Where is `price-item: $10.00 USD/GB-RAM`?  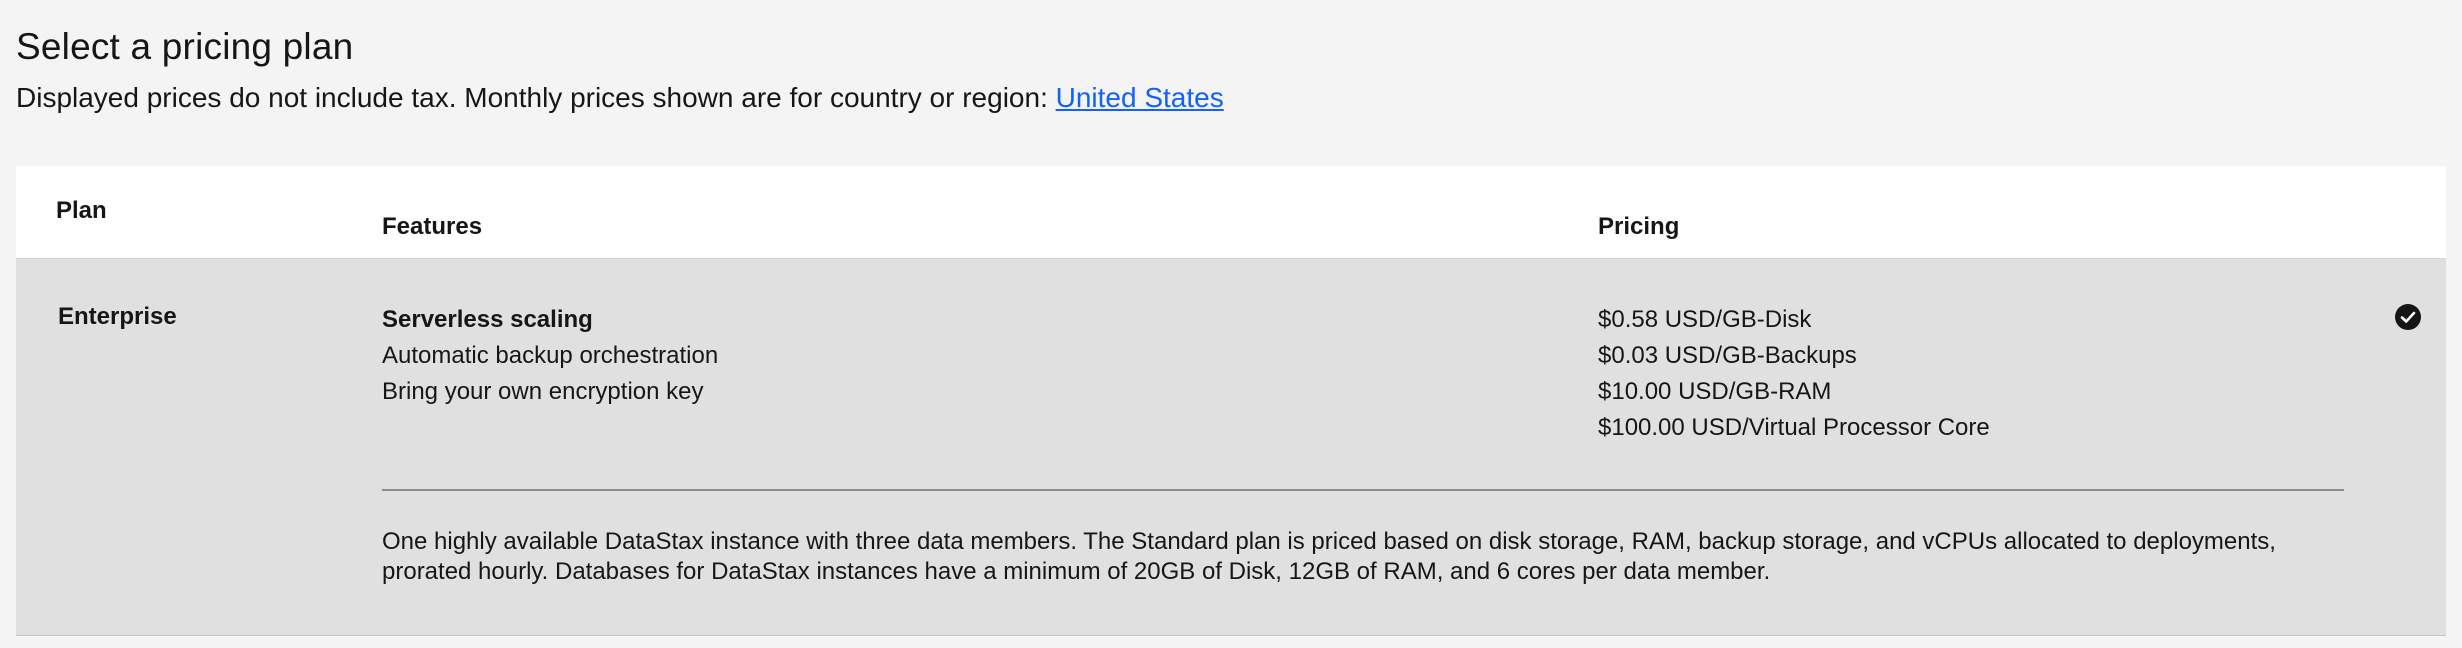 price-item: $10.00 USD/GB-RAM is located at coordinates (1715, 391).